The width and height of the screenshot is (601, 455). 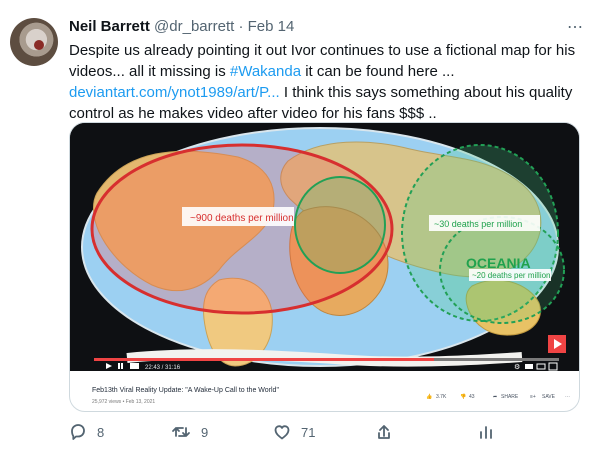 I want to click on video-dislike-count: 43, so click(x=472, y=397).